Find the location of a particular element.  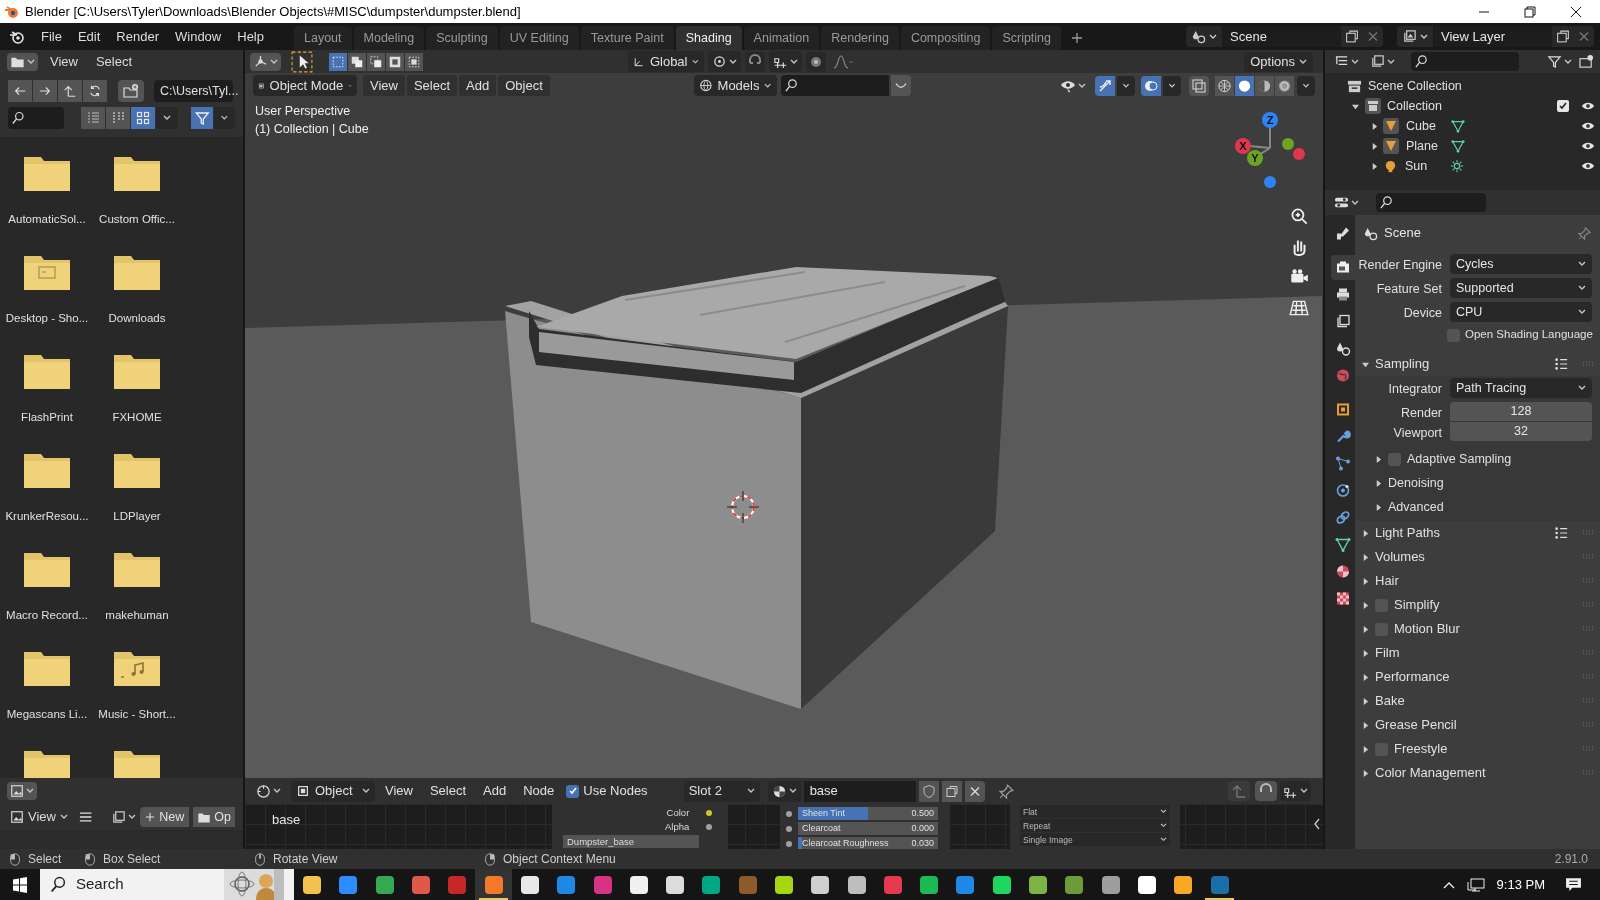

slider-field: Clearcoat 0.000 is located at coordinates (868, 828).